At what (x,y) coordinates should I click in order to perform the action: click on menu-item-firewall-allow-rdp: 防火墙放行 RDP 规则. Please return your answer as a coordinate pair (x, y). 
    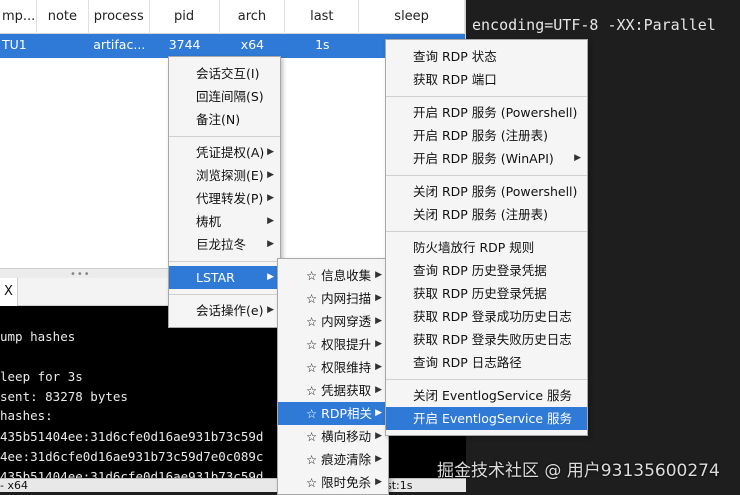
    Looking at the image, I should click on (486, 247).